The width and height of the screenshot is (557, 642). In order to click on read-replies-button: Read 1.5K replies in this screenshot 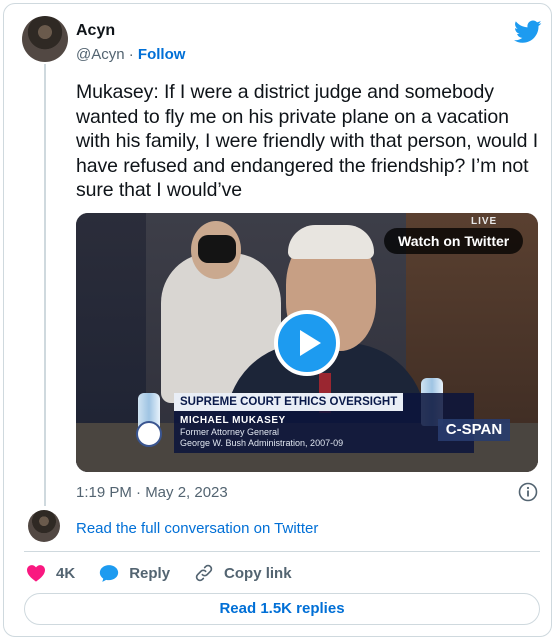, I will do `click(282, 609)`.